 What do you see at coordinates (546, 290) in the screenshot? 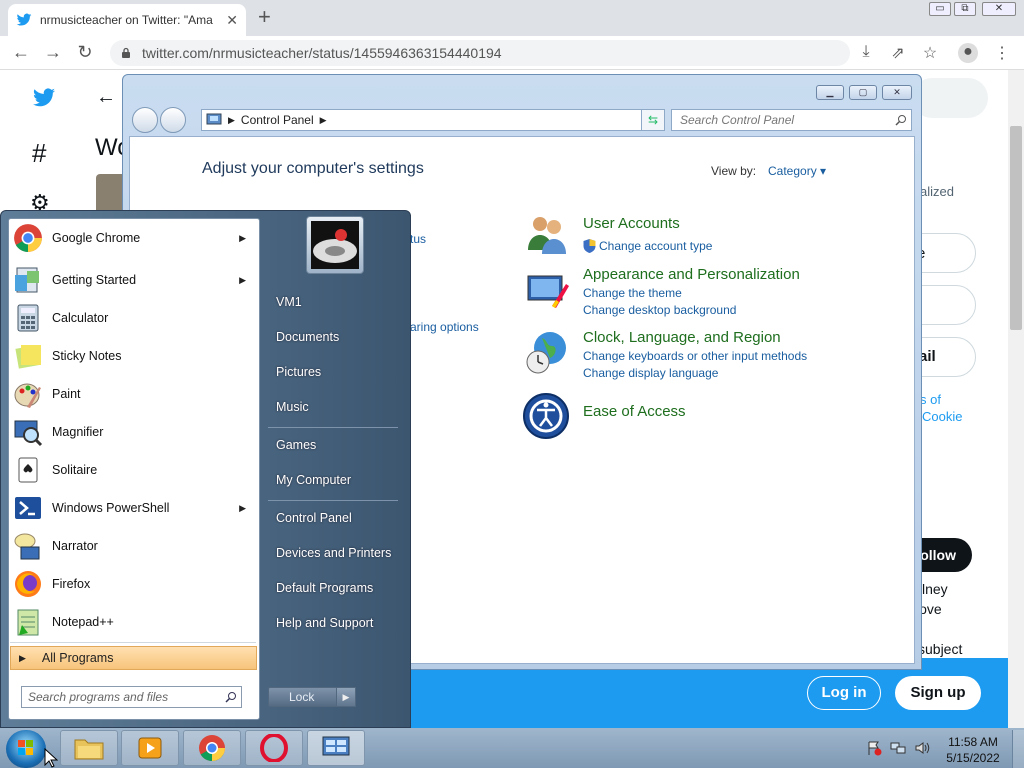
I see `appearance-icon` at bounding box center [546, 290].